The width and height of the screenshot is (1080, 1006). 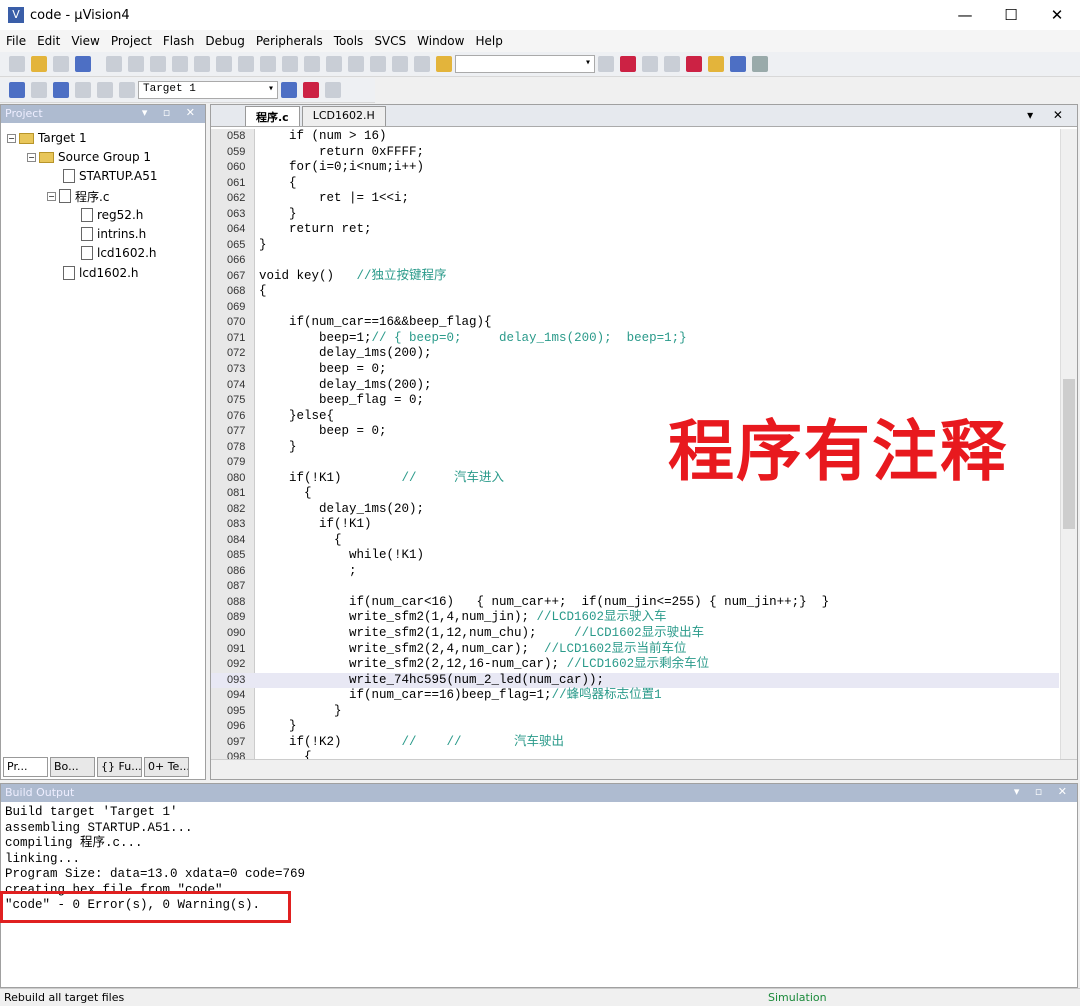 What do you see at coordinates (24, 113) in the screenshot?
I see `project-panel-title: Project` at bounding box center [24, 113].